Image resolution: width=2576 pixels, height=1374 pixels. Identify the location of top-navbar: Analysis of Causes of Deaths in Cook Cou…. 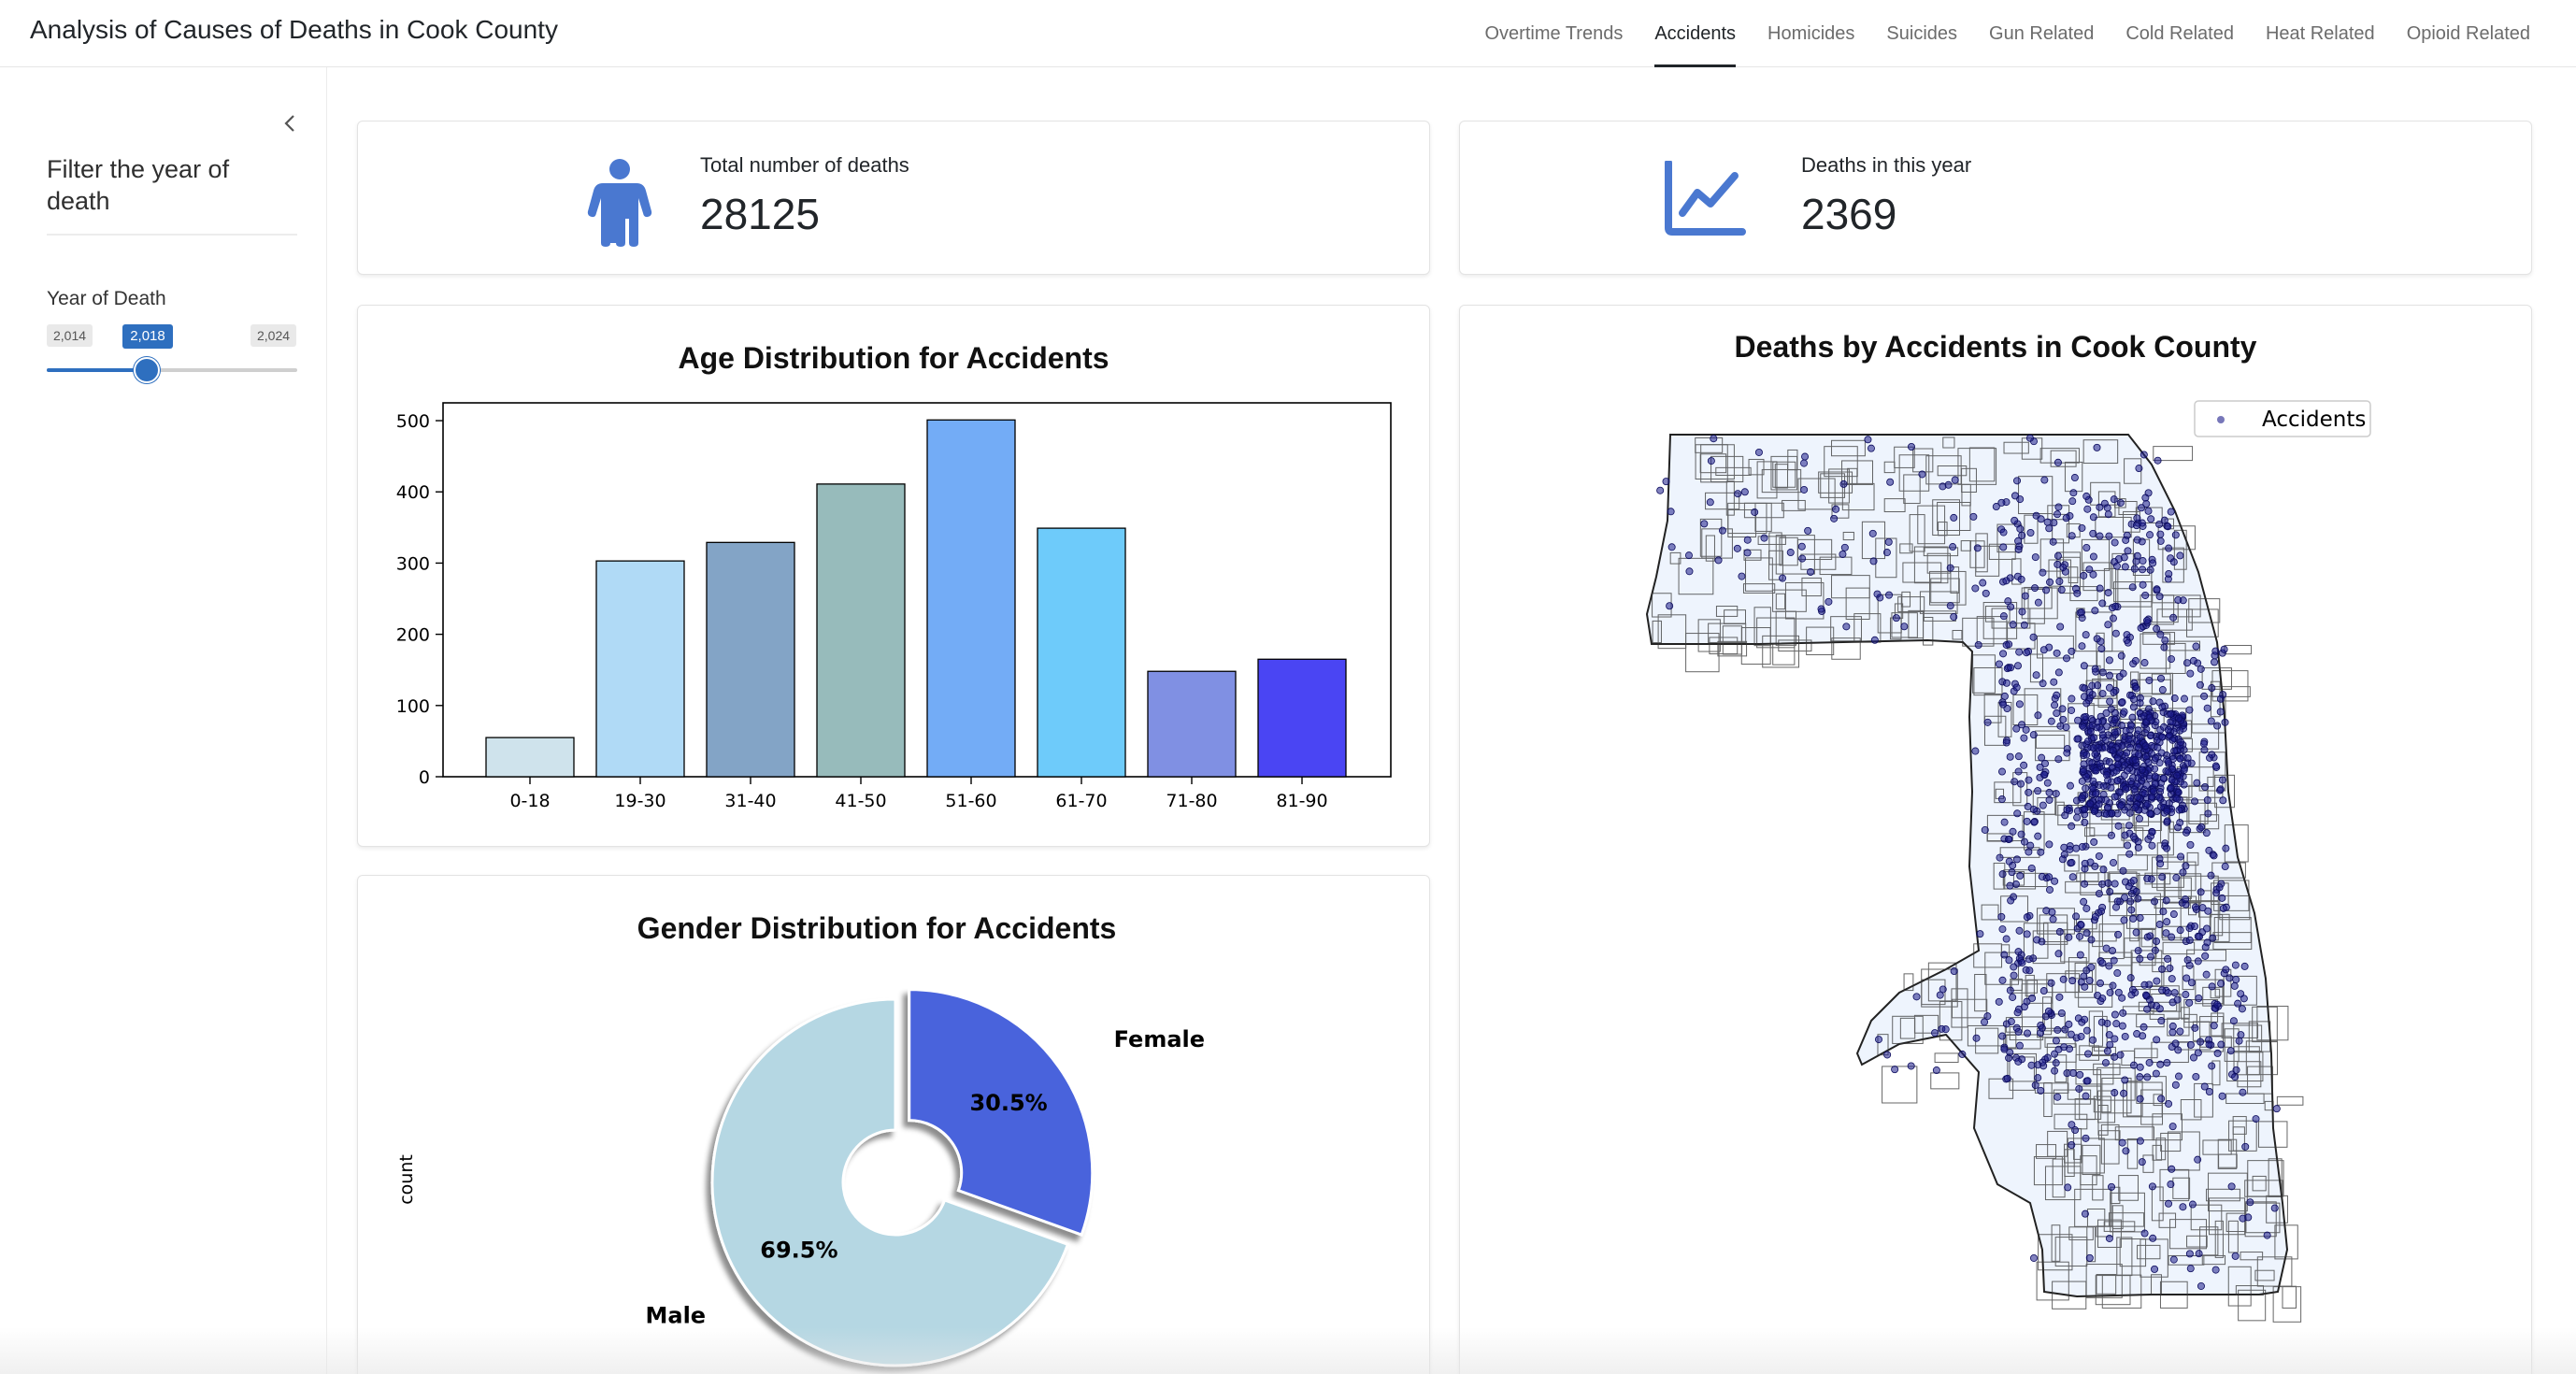
(1288, 33).